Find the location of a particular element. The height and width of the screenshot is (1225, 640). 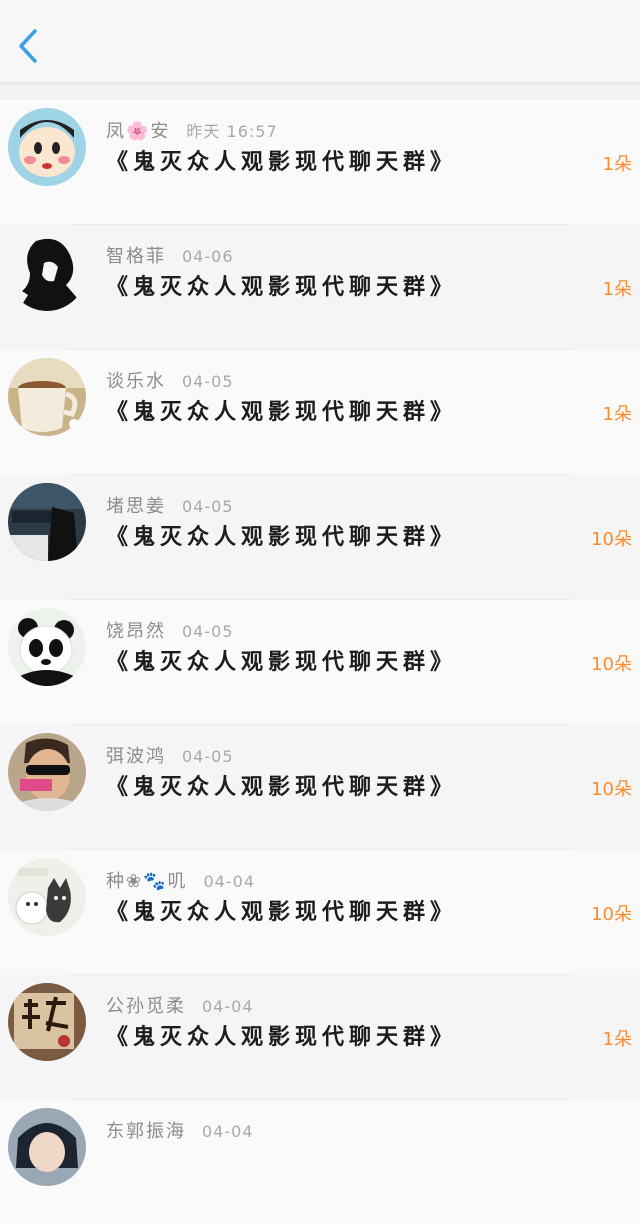

back-button is located at coordinates (28, 46).